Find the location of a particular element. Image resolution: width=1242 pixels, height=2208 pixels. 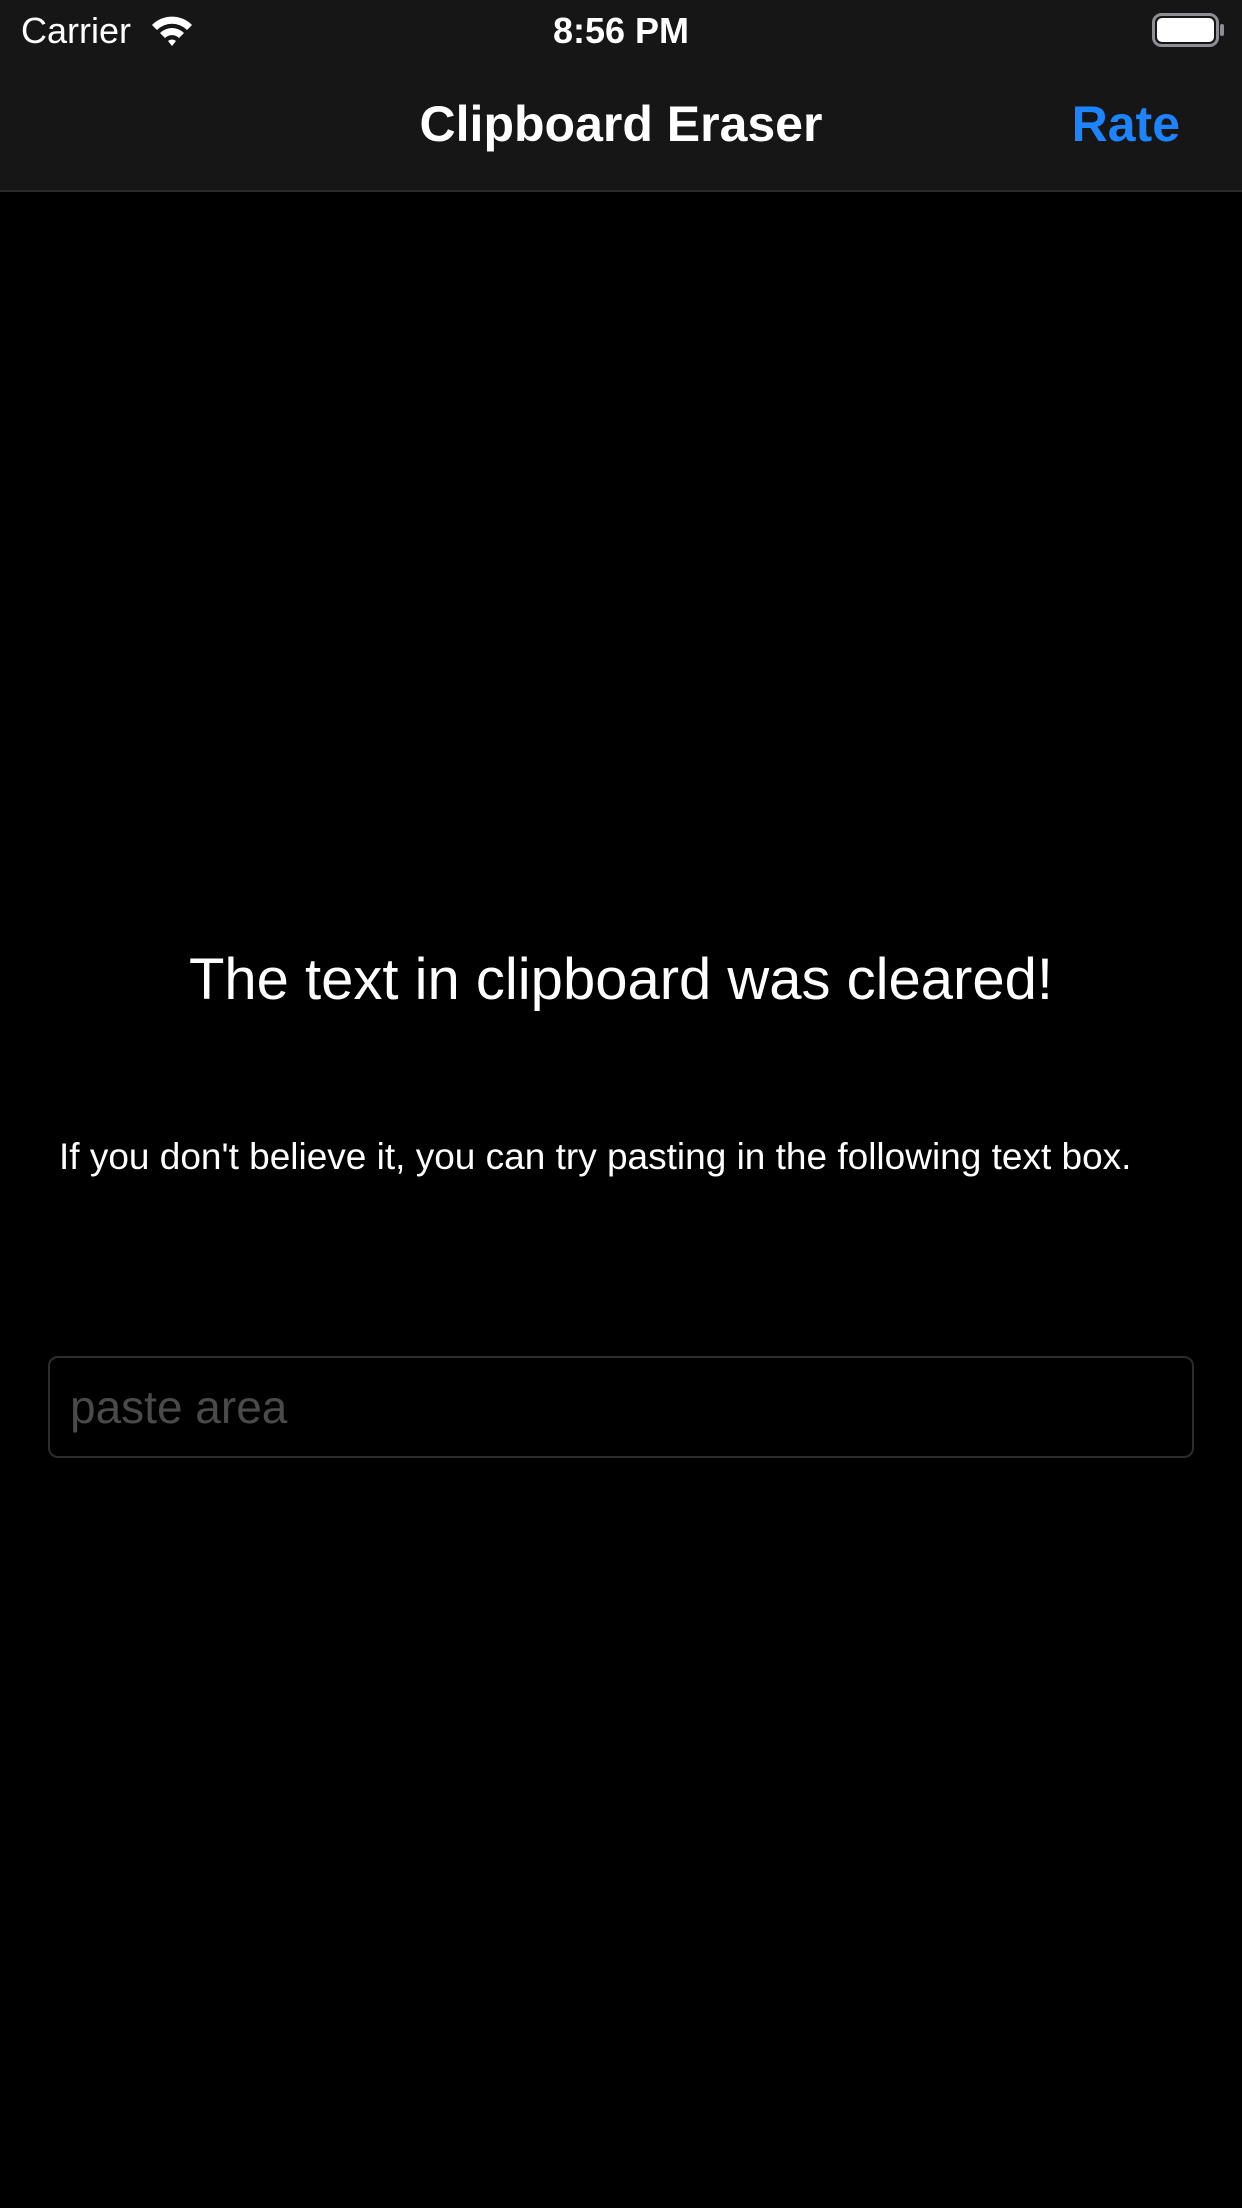

navigation-bar: Clipboard Eraser Rate is located at coordinates (621, 126).